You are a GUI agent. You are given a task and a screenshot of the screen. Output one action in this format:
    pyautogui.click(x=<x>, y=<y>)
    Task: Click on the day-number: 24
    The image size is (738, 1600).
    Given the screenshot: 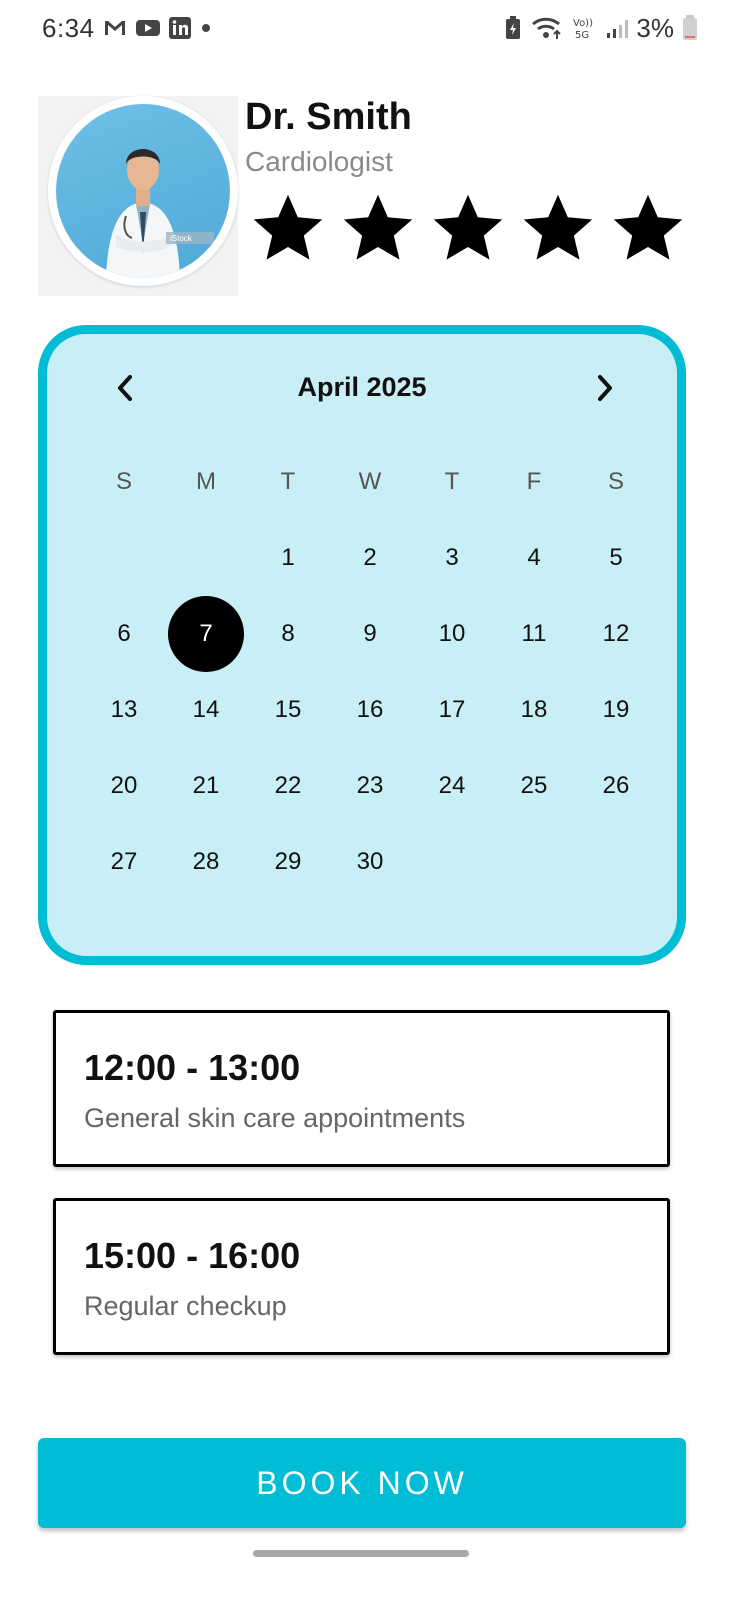 What is the action you would take?
    pyautogui.click(x=452, y=785)
    